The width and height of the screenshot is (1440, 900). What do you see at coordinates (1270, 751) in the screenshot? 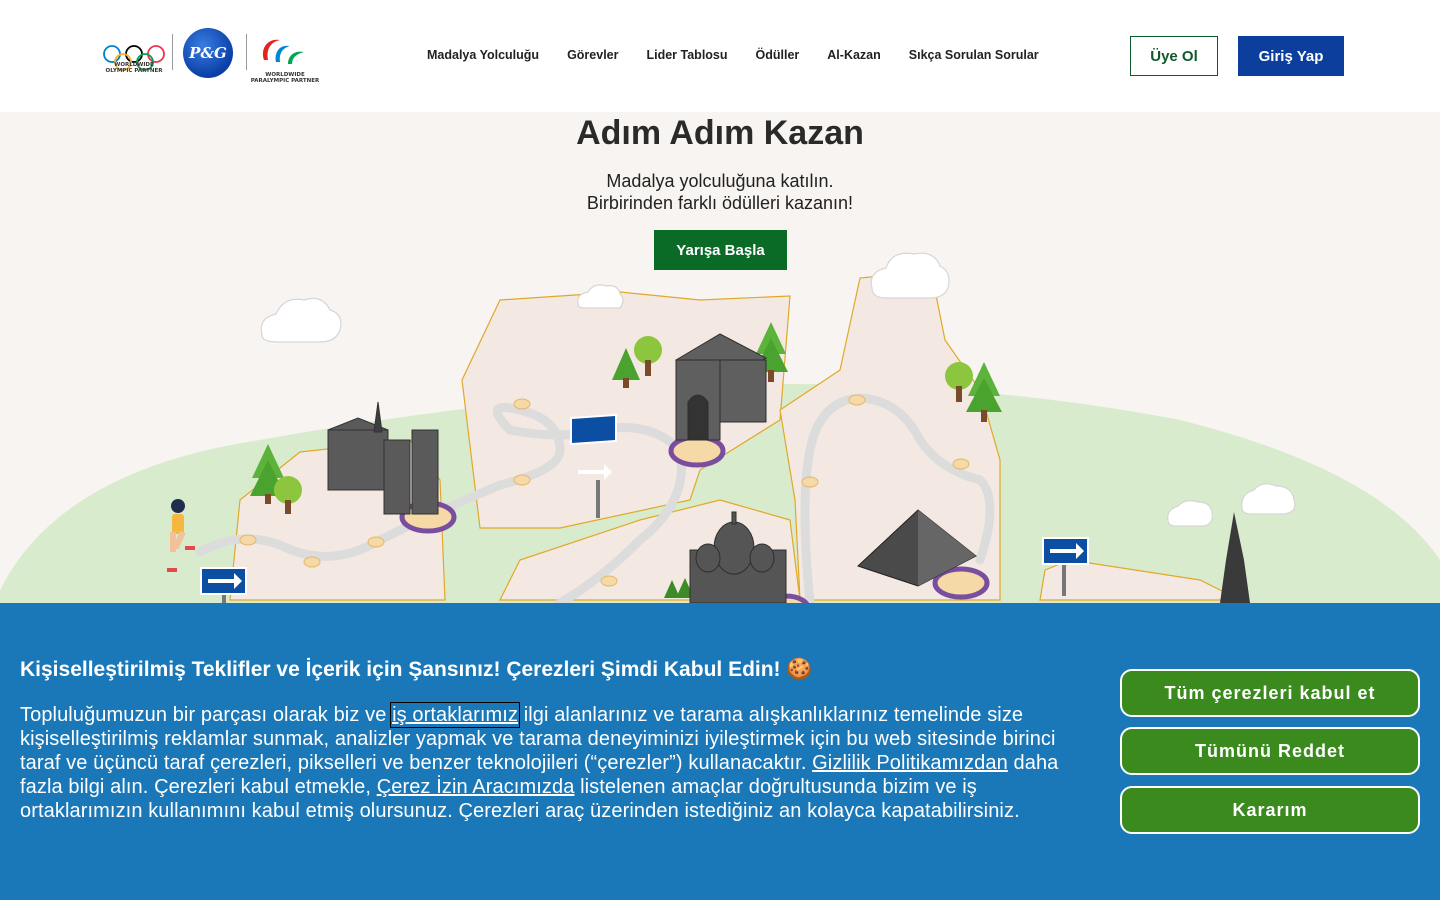
I see `reject-all-cookies-button: Tümünü Reddet` at bounding box center [1270, 751].